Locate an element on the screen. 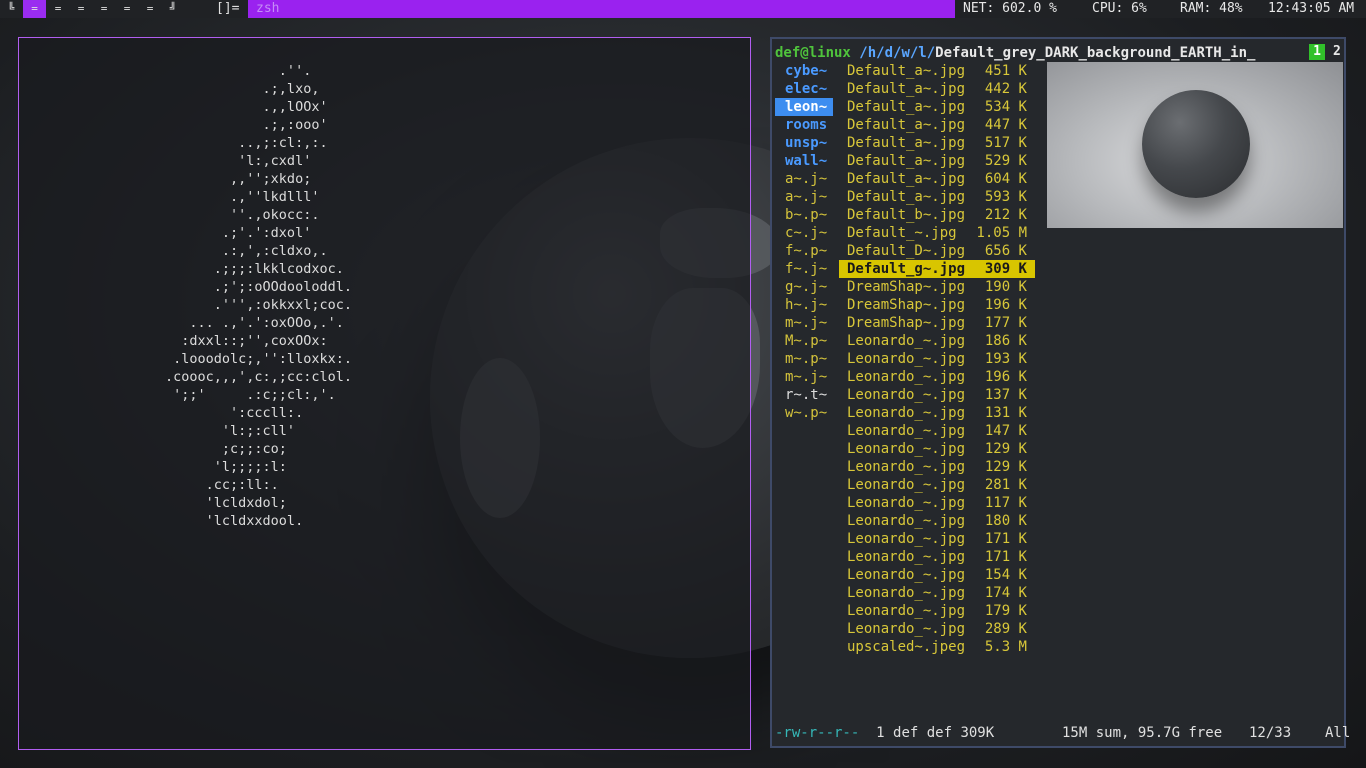 The height and width of the screenshot is (768, 1366). file-row: DreamShap~.jpg 196 K is located at coordinates (937, 305).